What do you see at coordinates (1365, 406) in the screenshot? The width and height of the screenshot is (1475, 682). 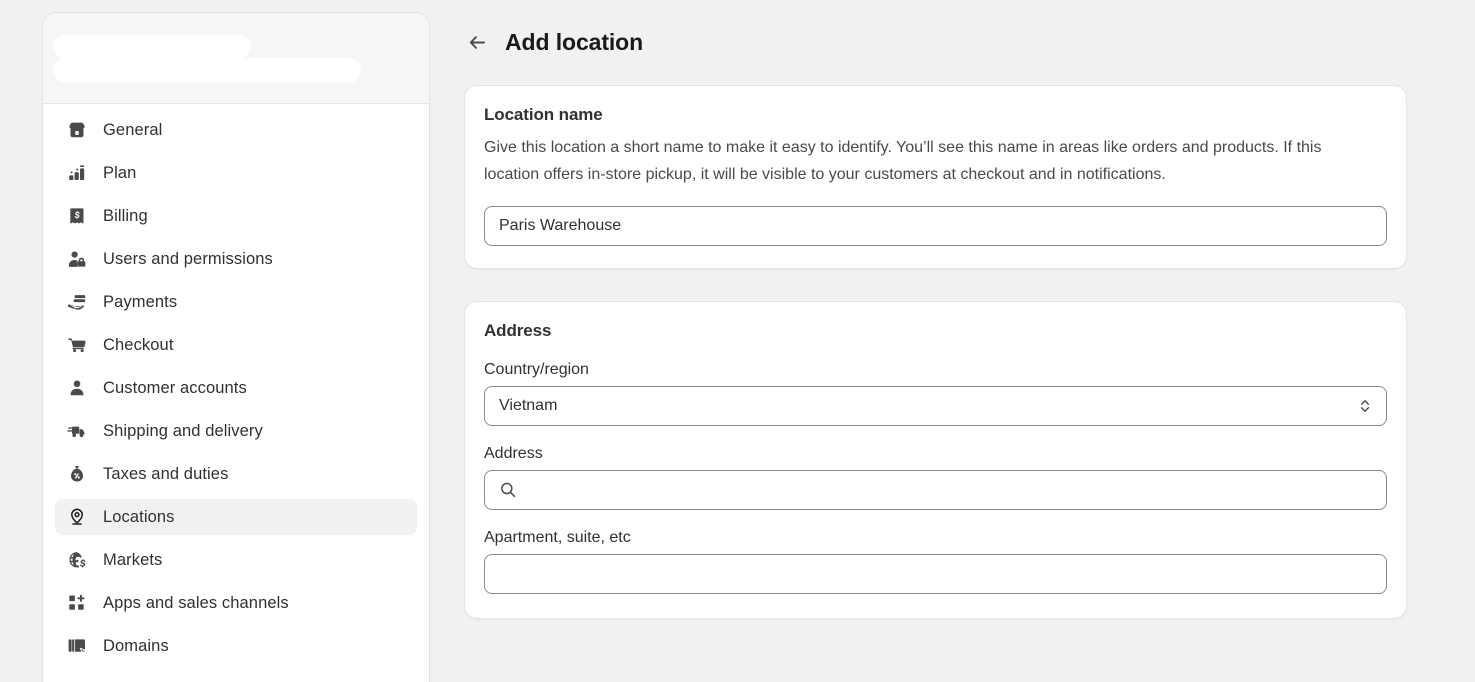 I see `chevron-up-down-icon` at bounding box center [1365, 406].